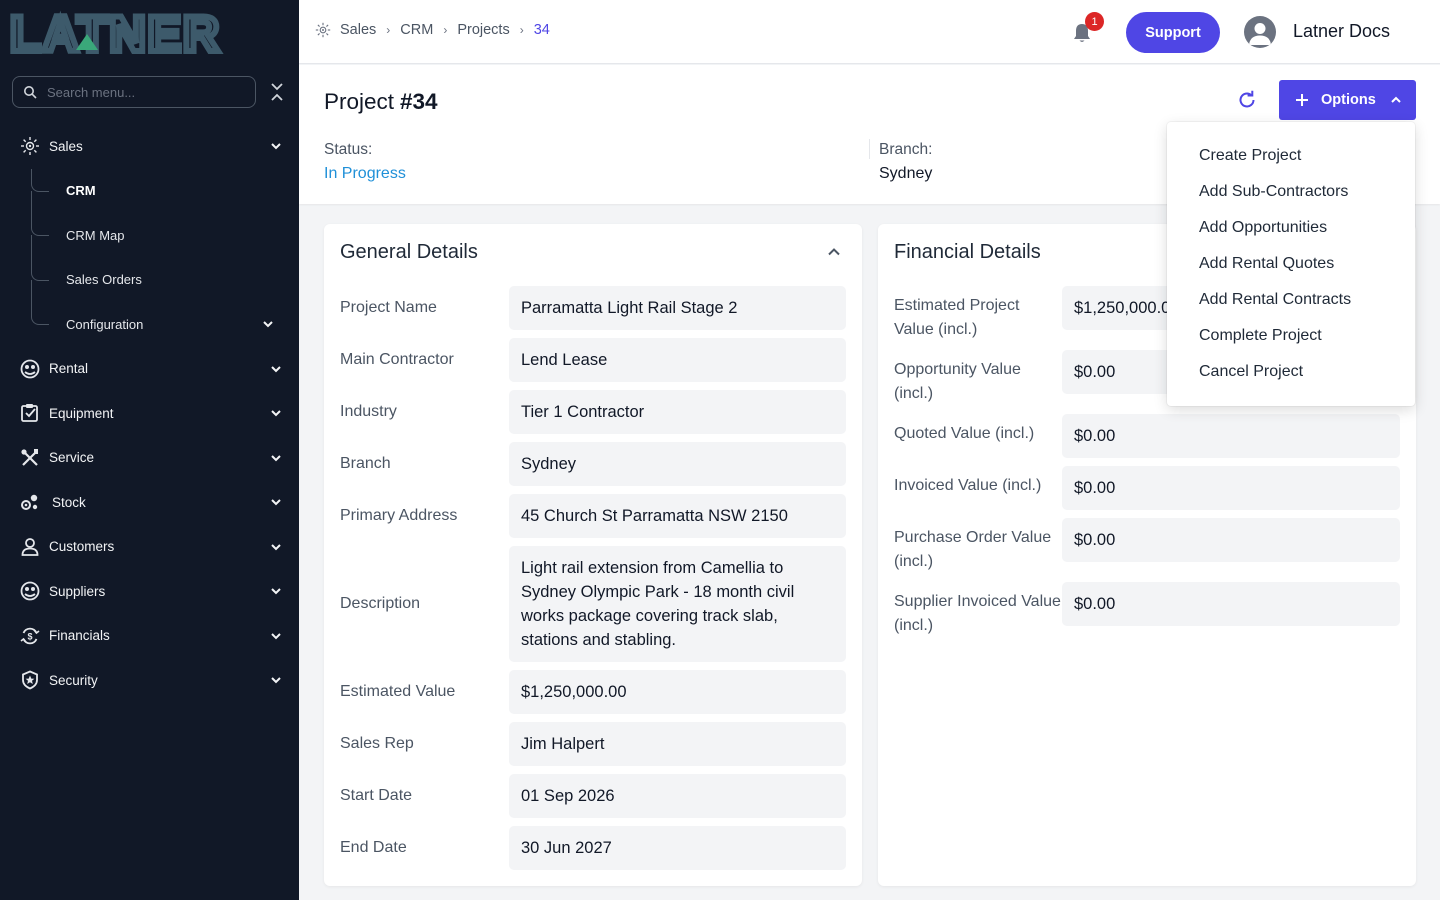  I want to click on menu-search-input, so click(142, 92).